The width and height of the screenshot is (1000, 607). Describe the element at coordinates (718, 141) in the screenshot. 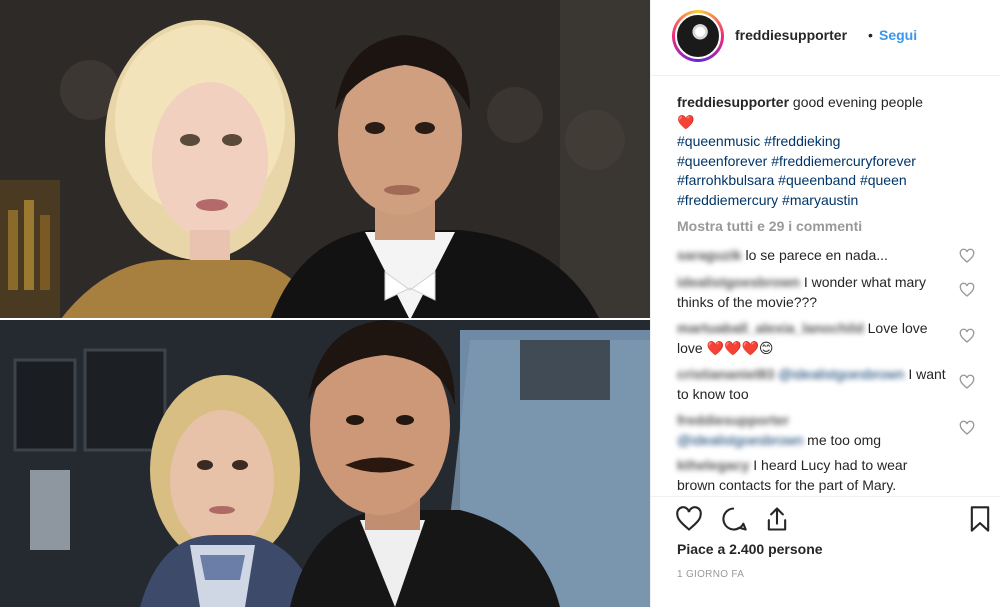

I see `hashtag-link: #queenmusic` at that location.